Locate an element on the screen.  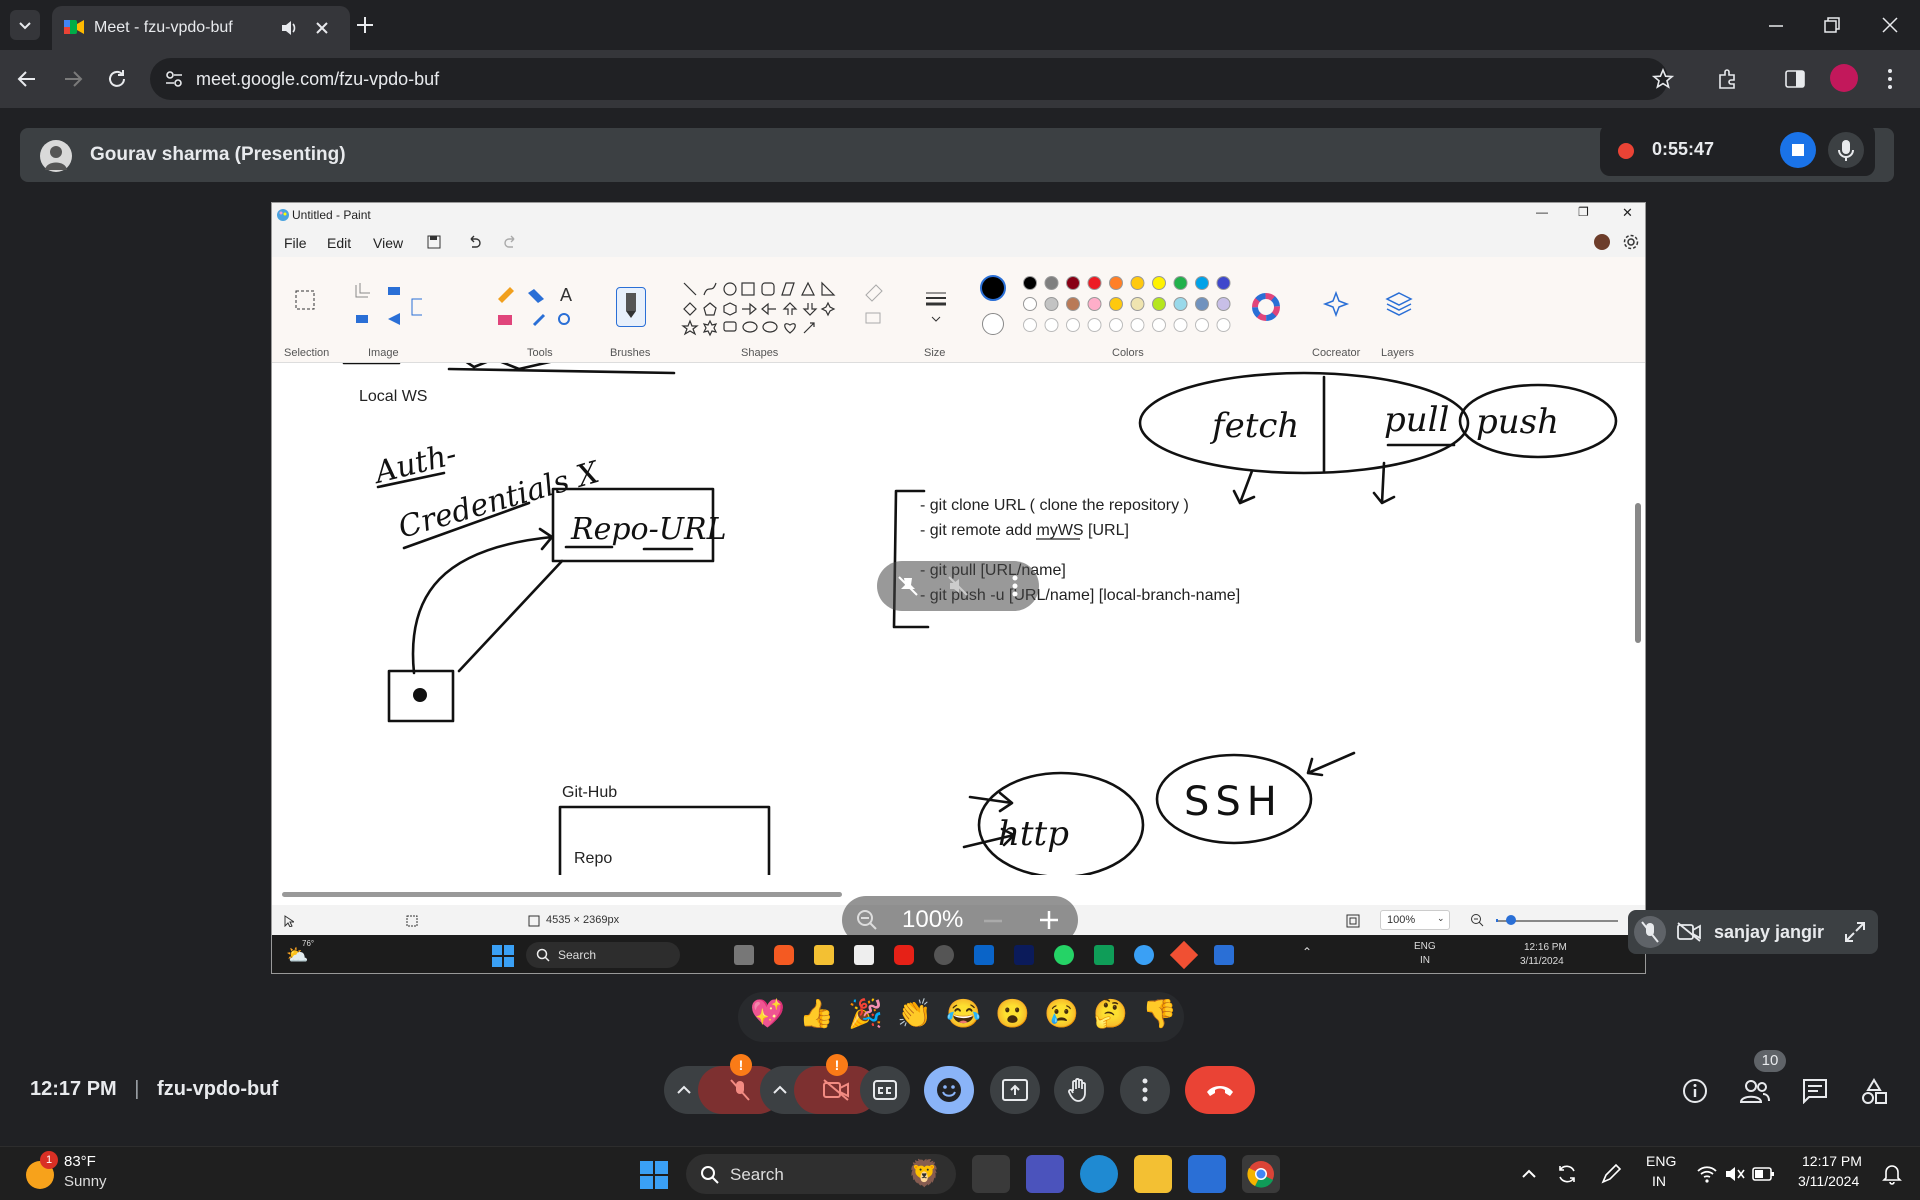
chrome-taskbar-button is located at coordinates (1261, 1174).